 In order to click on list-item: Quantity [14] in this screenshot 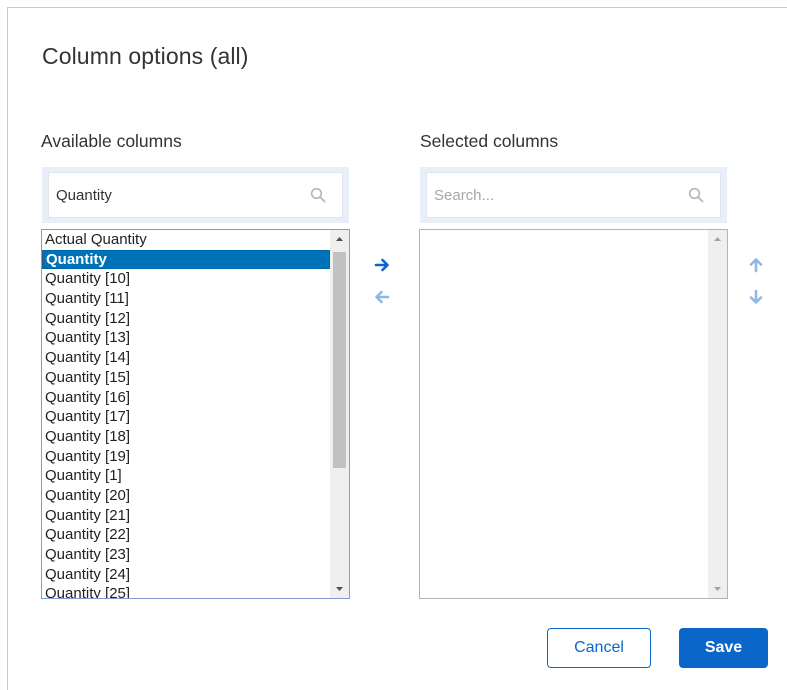, I will do `click(186, 358)`.